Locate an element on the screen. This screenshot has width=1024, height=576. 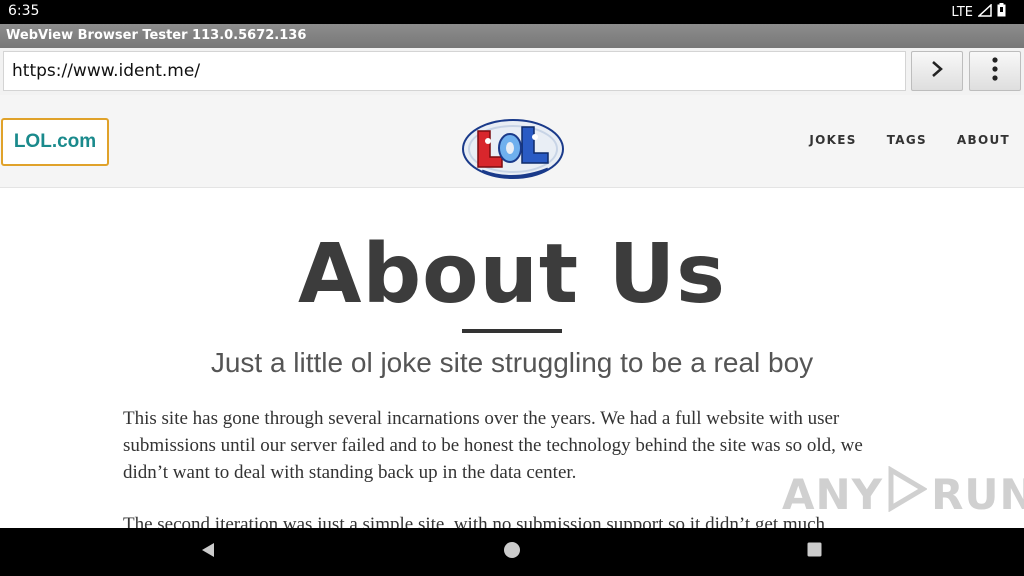
watermark-text-2: RUN is located at coordinates (977, 494).